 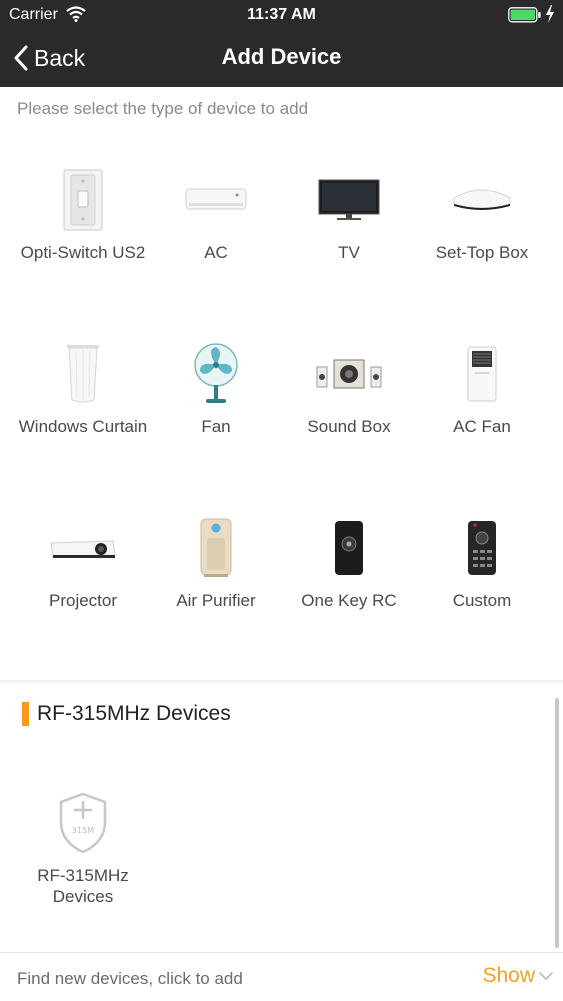 I want to click on device-label: Custom, so click(x=482, y=600).